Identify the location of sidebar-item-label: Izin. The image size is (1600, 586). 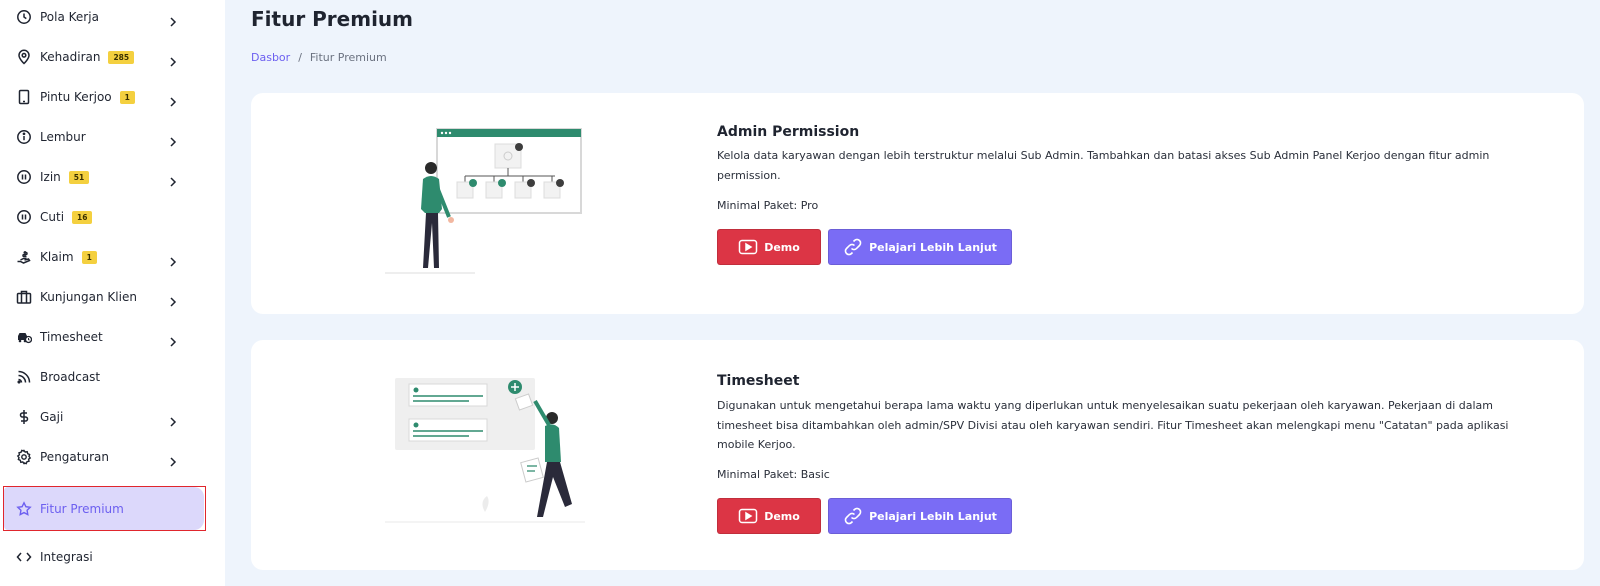
(50, 177).